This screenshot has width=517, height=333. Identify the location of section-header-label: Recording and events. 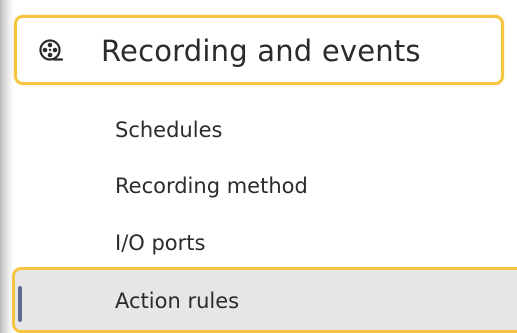
(261, 51).